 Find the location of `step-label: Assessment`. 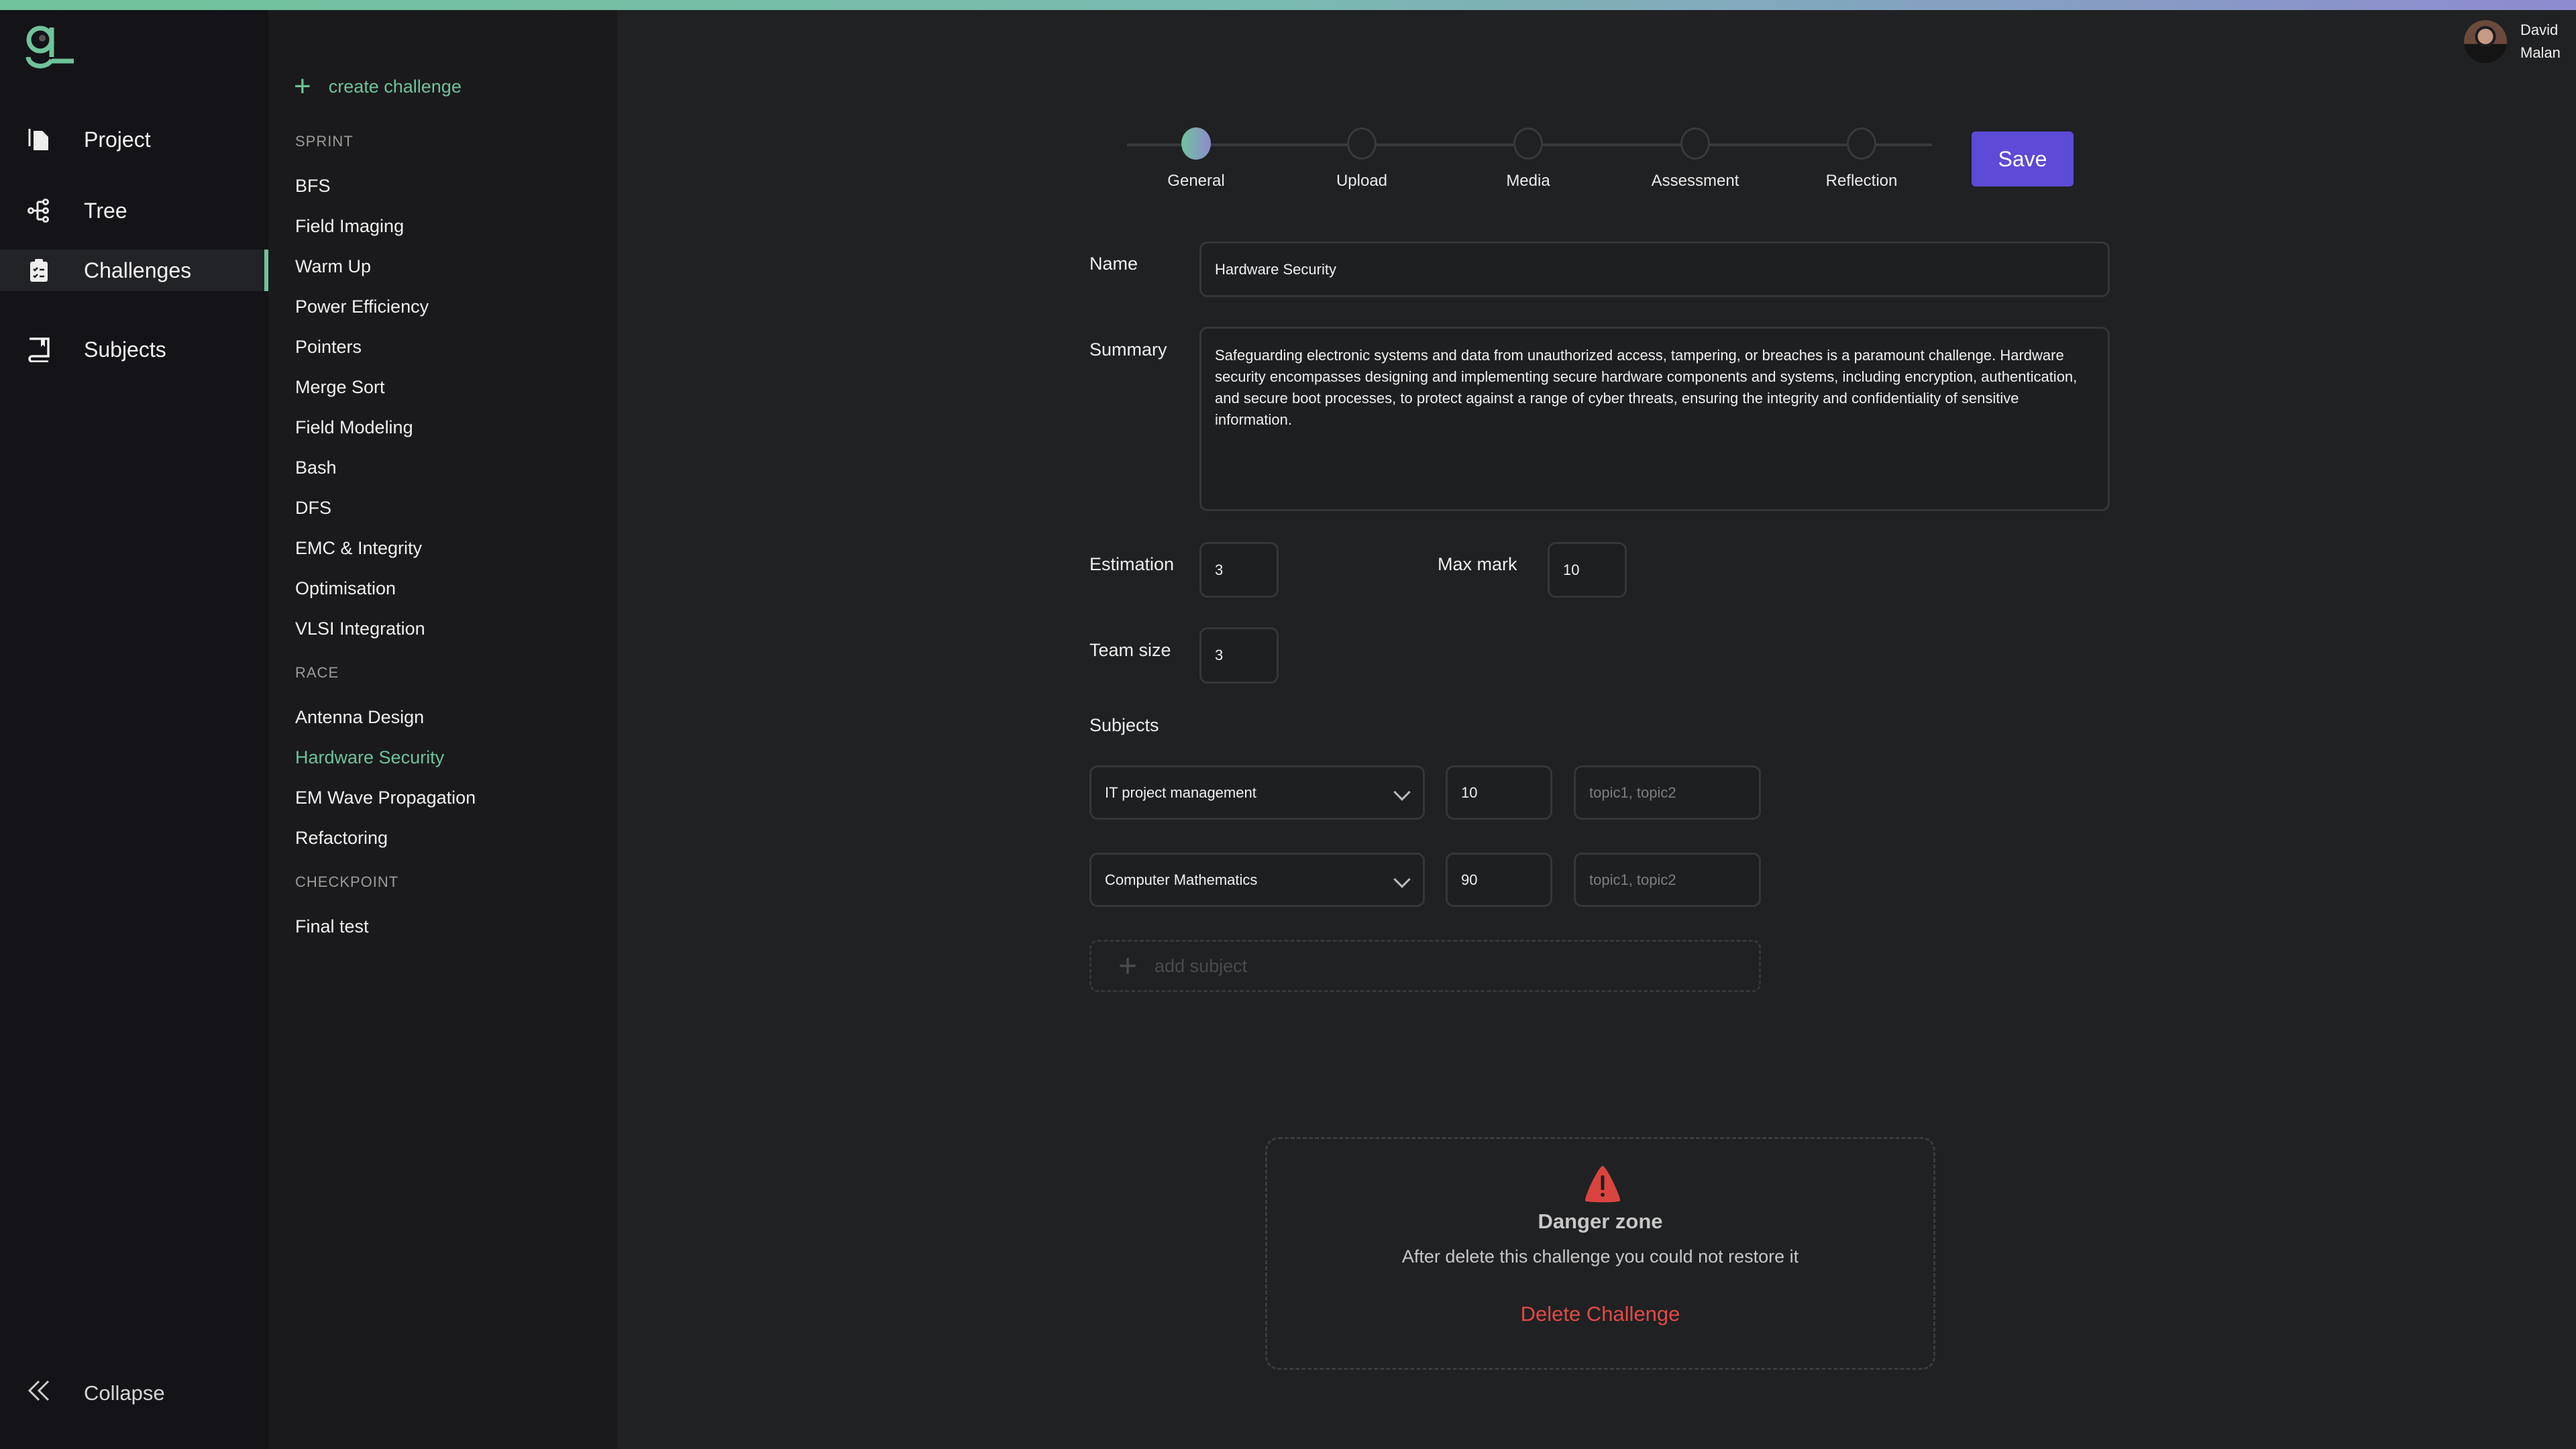

step-label: Assessment is located at coordinates (1695, 181).